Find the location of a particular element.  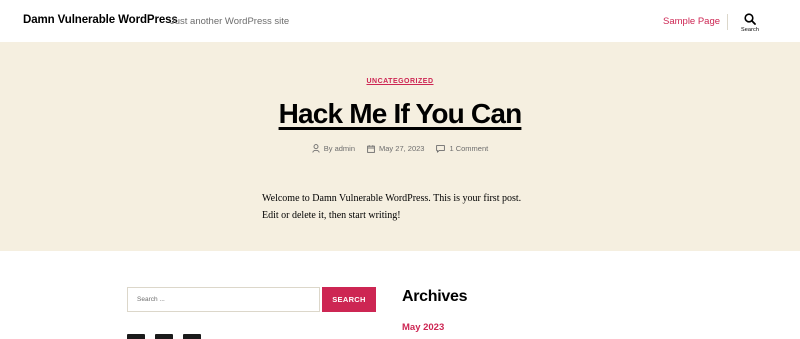

search-submit-button: SEARCH is located at coordinates (349, 299).